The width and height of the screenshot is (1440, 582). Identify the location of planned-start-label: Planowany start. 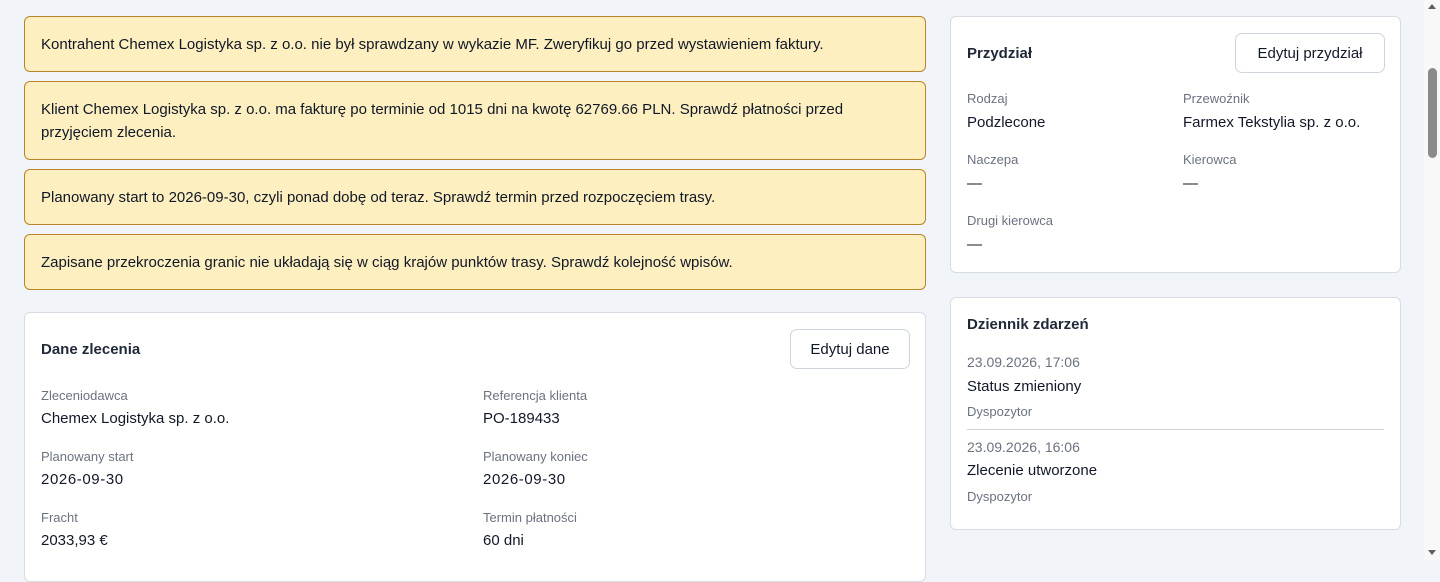
(87, 456).